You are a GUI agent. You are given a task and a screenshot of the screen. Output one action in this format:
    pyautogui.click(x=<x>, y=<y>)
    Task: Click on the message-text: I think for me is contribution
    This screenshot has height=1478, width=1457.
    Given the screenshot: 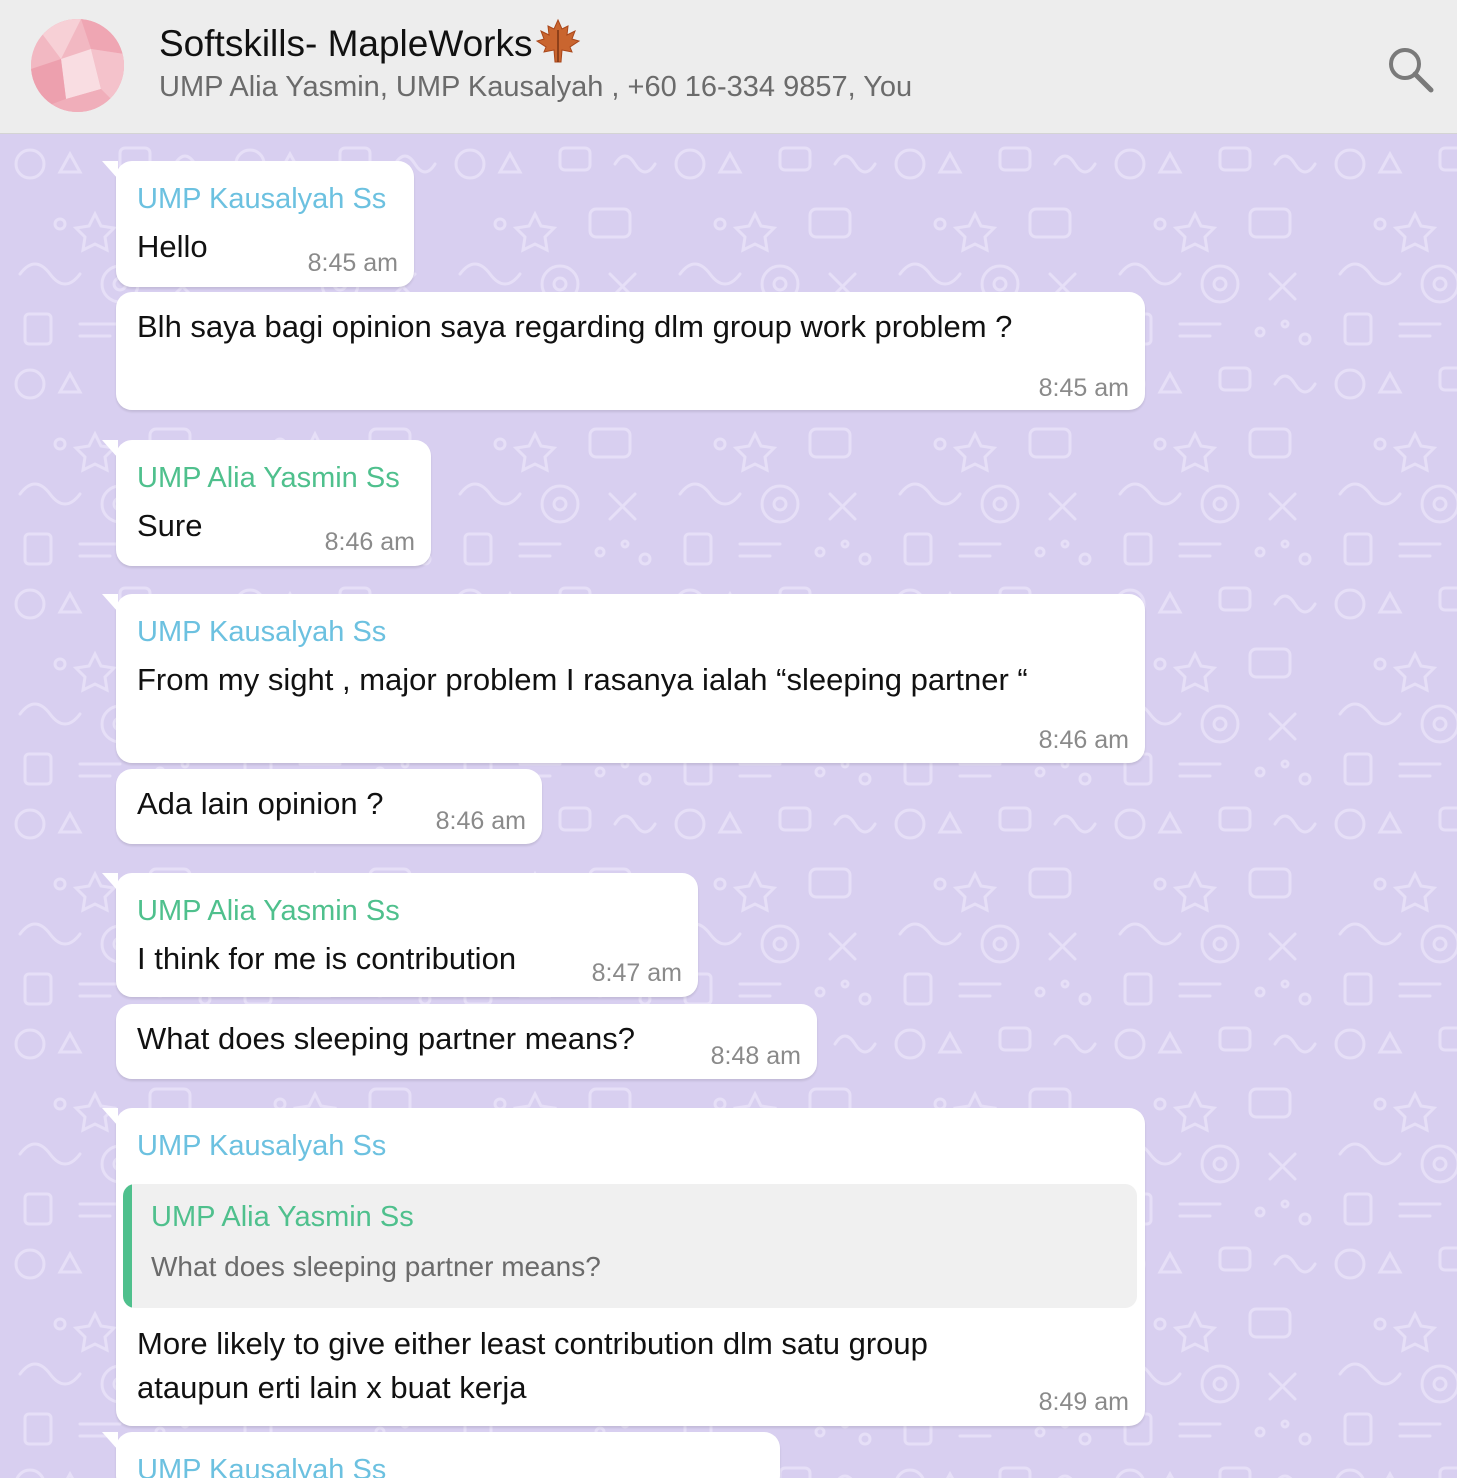 What is the action you would take?
    pyautogui.click(x=327, y=958)
    